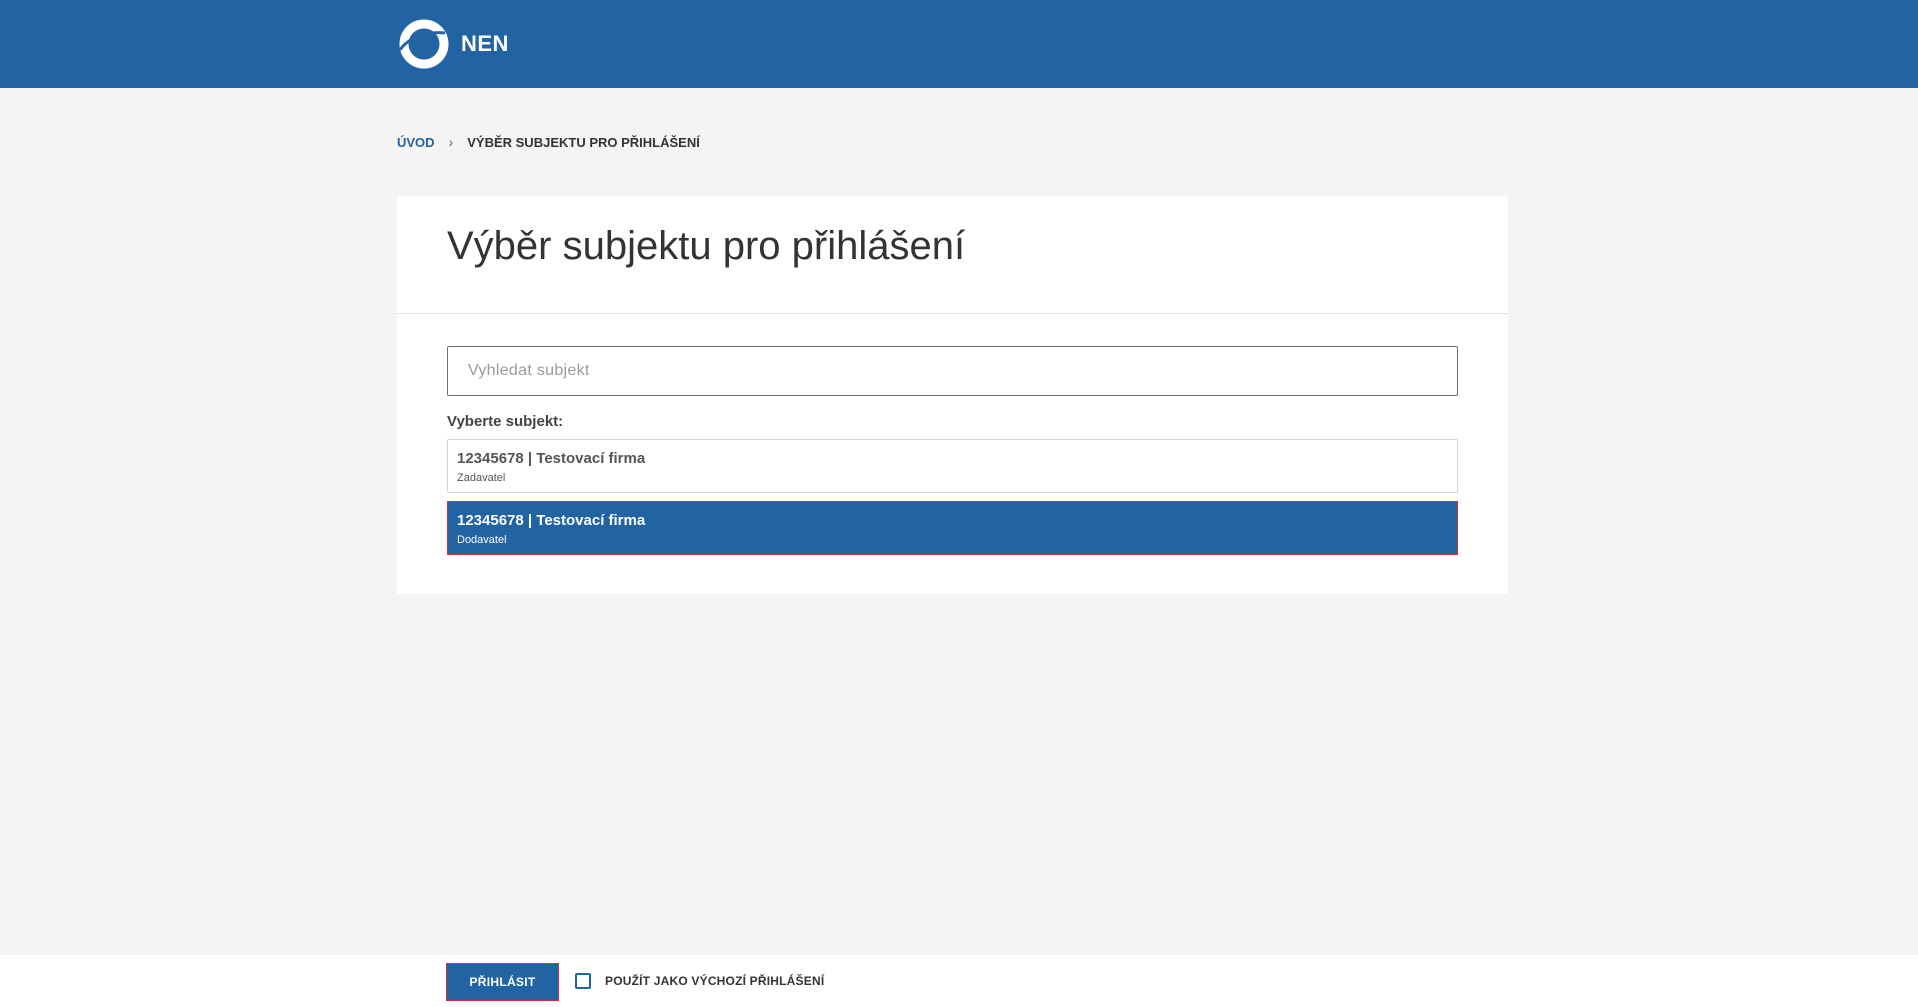  What do you see at coordinates (416, 142) in the screenshot?
I see `breadcrumb-home-link: ÚVOD` at bounding box center [416, 142].